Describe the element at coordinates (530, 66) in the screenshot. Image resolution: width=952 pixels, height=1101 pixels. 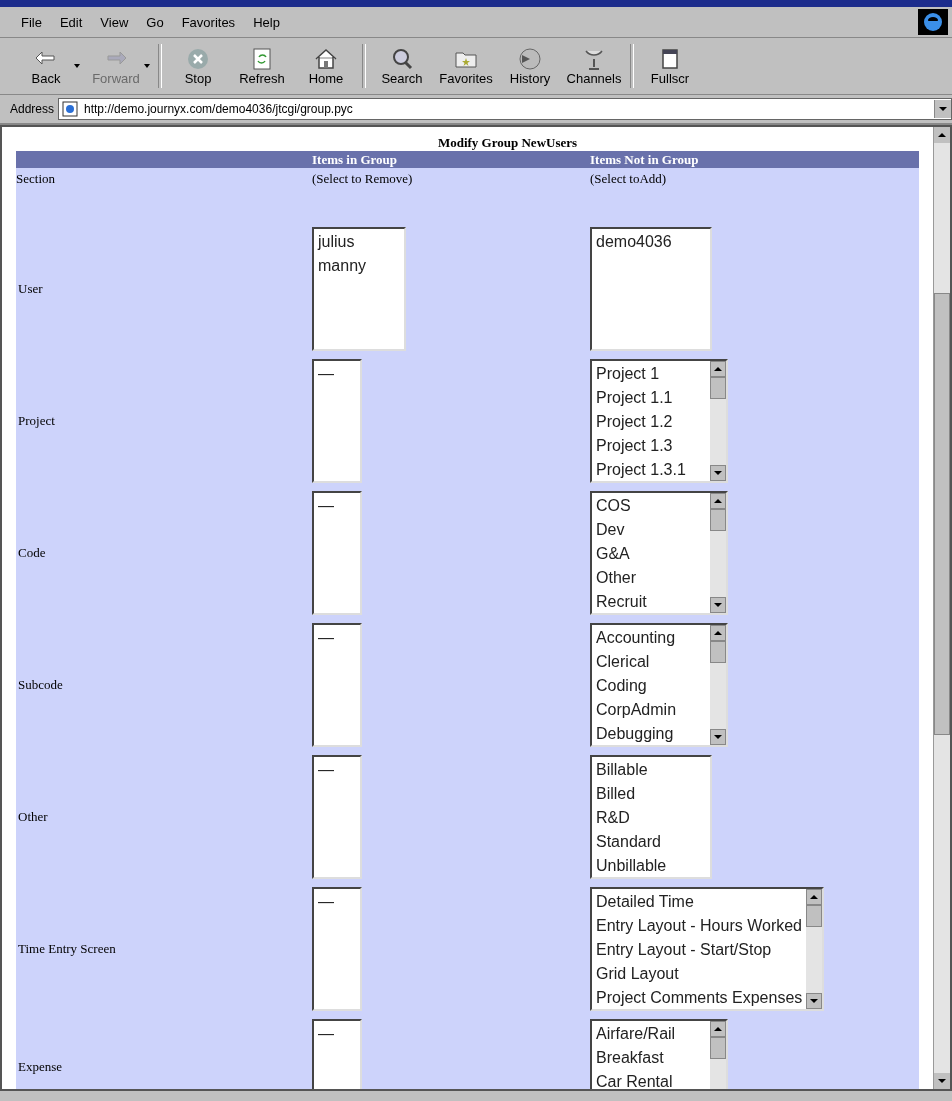
I see `toolbar-button: History` at that location.